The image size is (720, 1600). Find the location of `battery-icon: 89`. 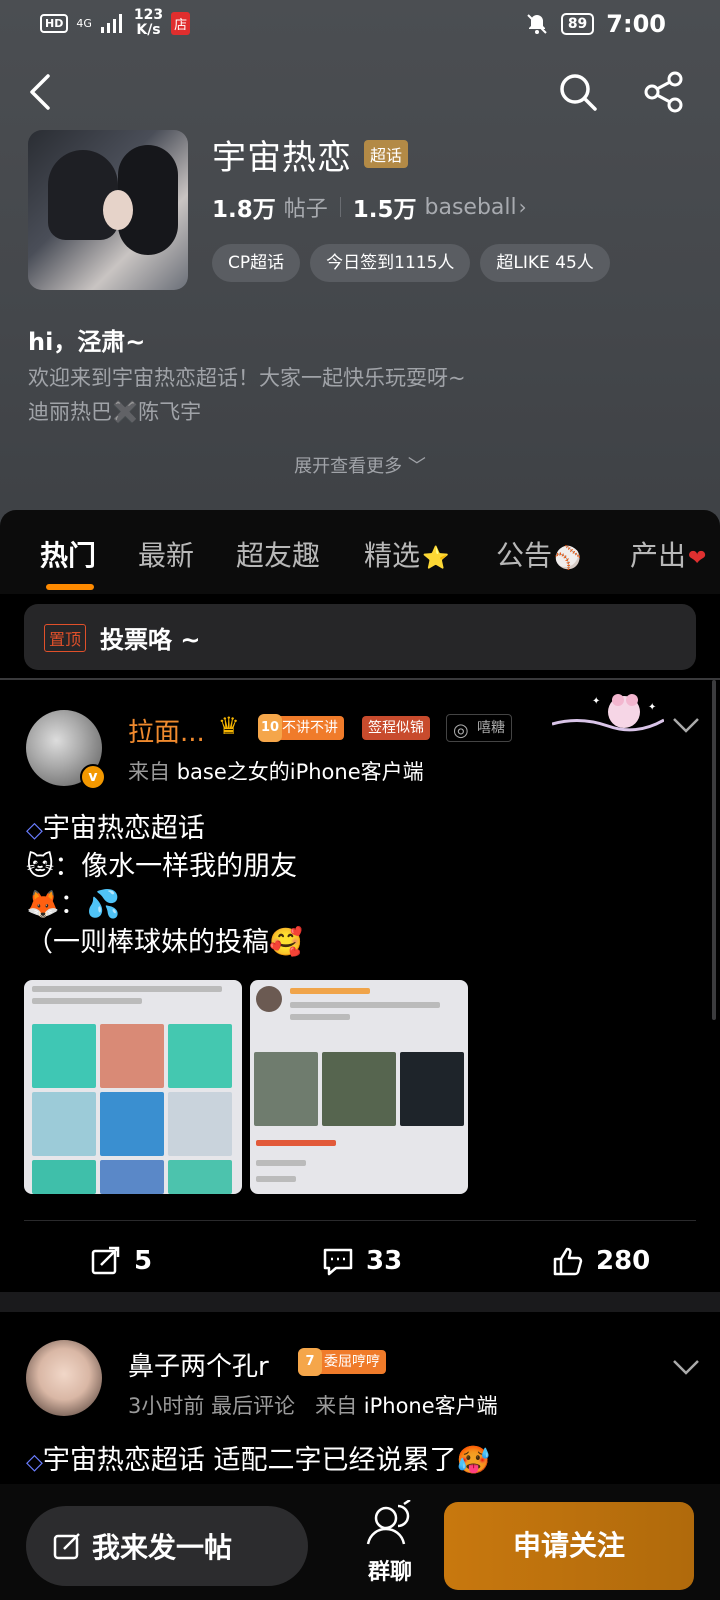

battery-icon: 89 is located at coordinates (577, 24).